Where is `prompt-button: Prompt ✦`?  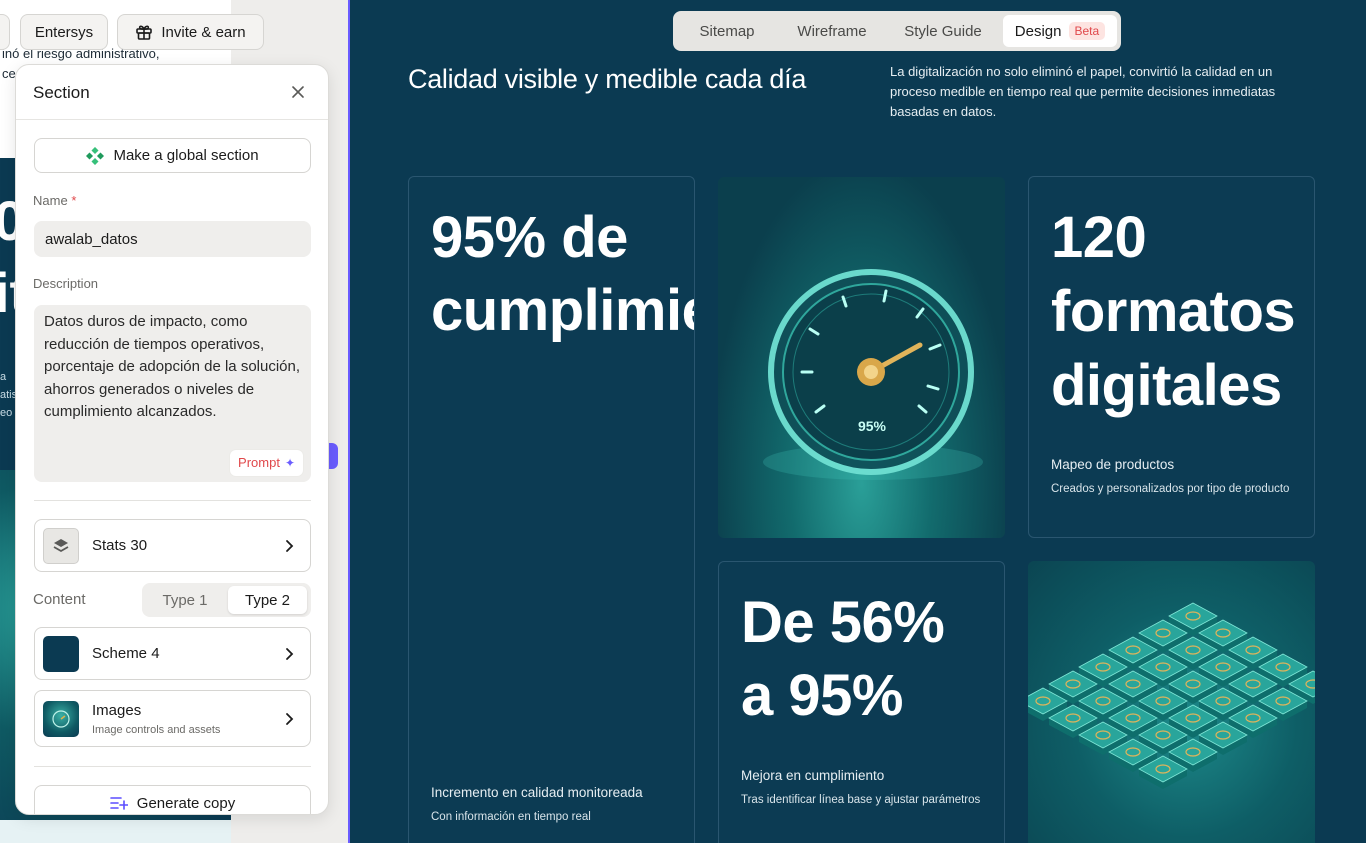 prompt-button: Prompt ✦ is located at coordinates (266, 463).